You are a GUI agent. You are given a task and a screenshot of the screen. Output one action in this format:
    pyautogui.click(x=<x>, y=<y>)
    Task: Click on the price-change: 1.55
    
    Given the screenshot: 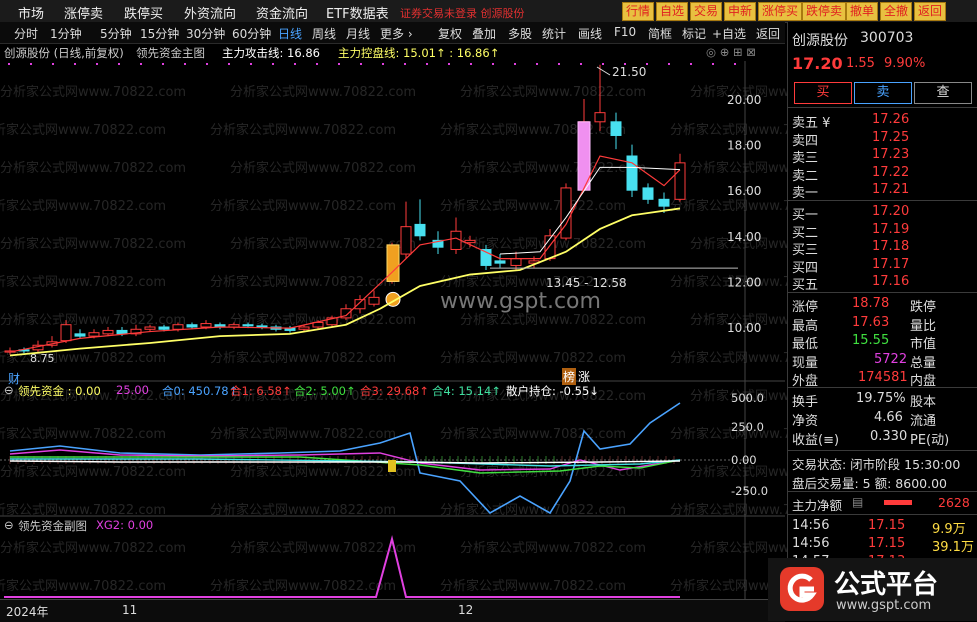 What is the action you would take?
    pyautogui.click(x=860, y=63)
    